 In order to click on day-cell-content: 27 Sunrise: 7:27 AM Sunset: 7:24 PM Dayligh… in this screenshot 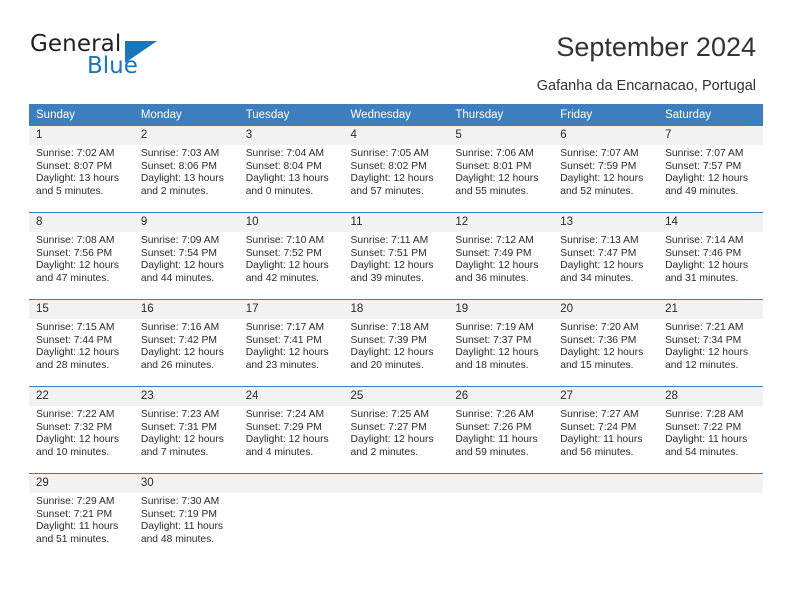, I will do `click(606, 430)`.